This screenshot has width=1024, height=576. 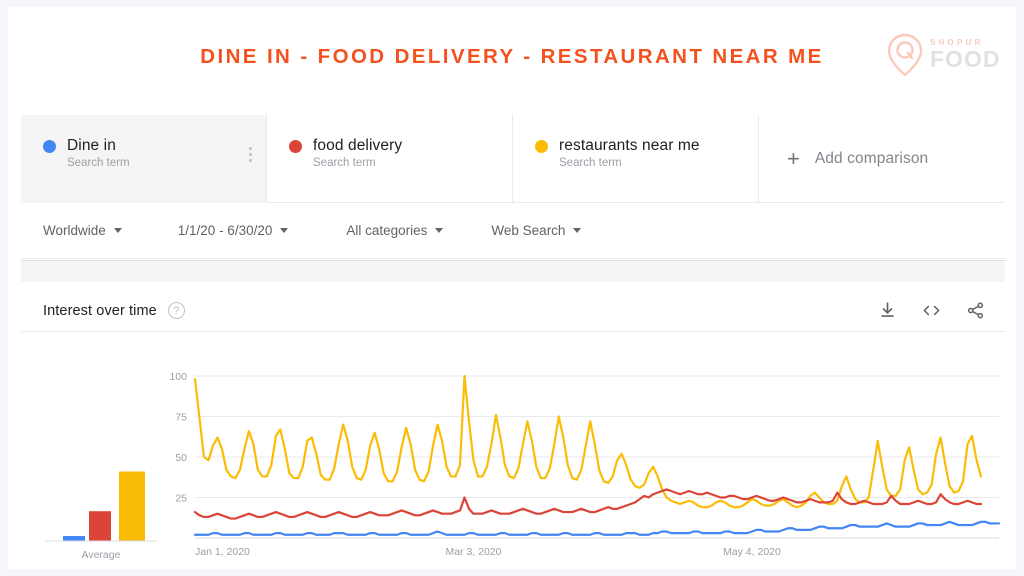 I want to click on term-options-menu-icon, so click(x=250, y=154).